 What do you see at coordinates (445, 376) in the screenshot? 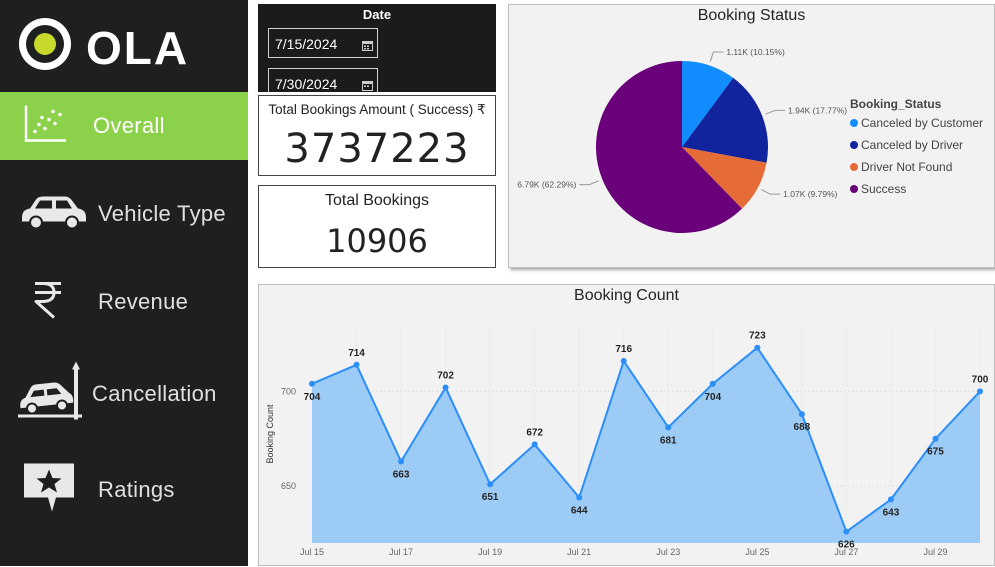
I see `data-label: 702` at bounding box center [445, 376].